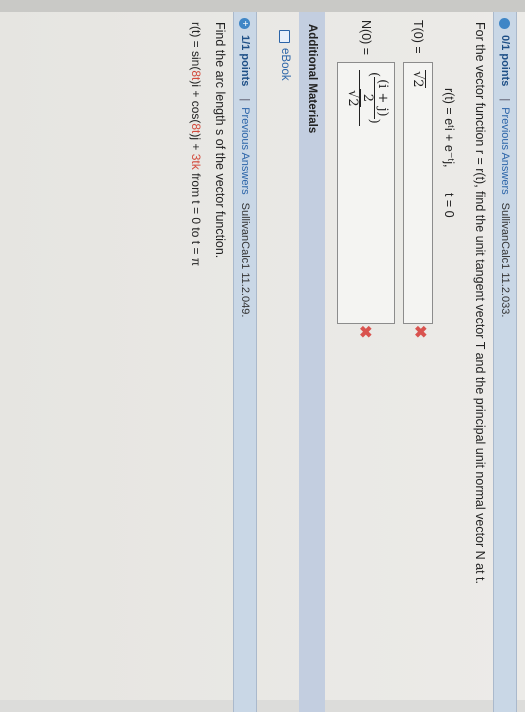 This screenshot has height=712, width=525. What do you see at coordinates (418, 79) in the screenshot?
I see `T-answer-math: √2` at bounding box center [418, 79].